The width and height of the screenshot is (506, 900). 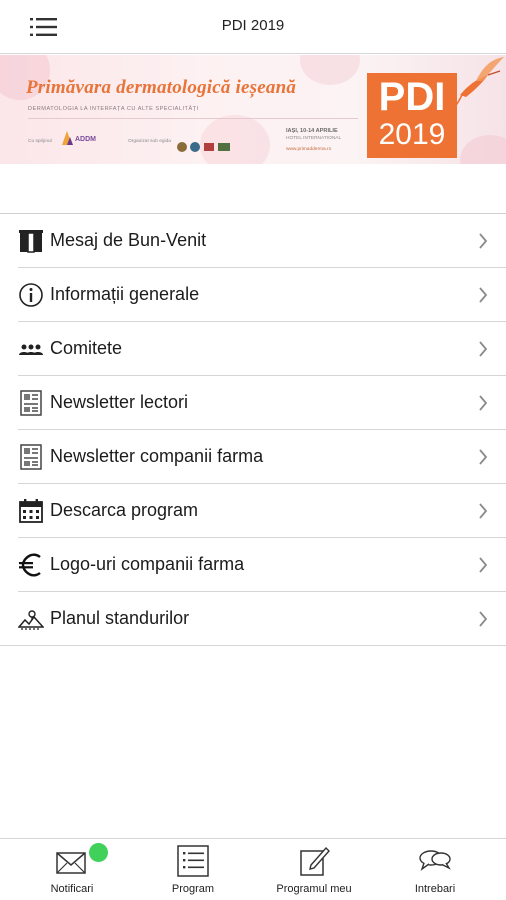 I want to click on map-icon, so click(x=31, y=620).